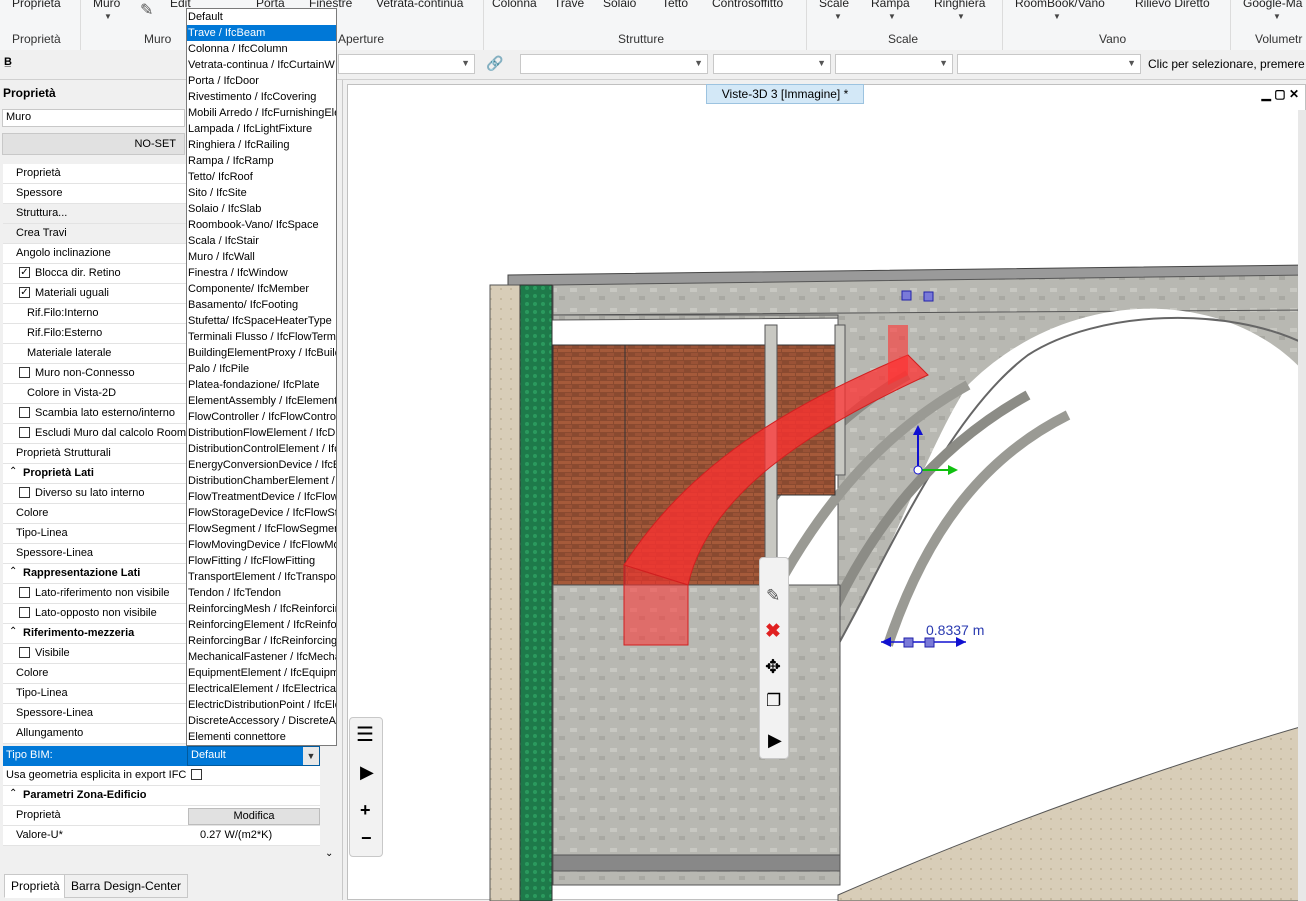 Image resolution: width=1306 pixels, height=901 pixels. What do you see at coordinates (261, 449) in the screenshot?
I see `dropdown-option: DistributionControlElement / Ifc` at bounding box center [261, 449].